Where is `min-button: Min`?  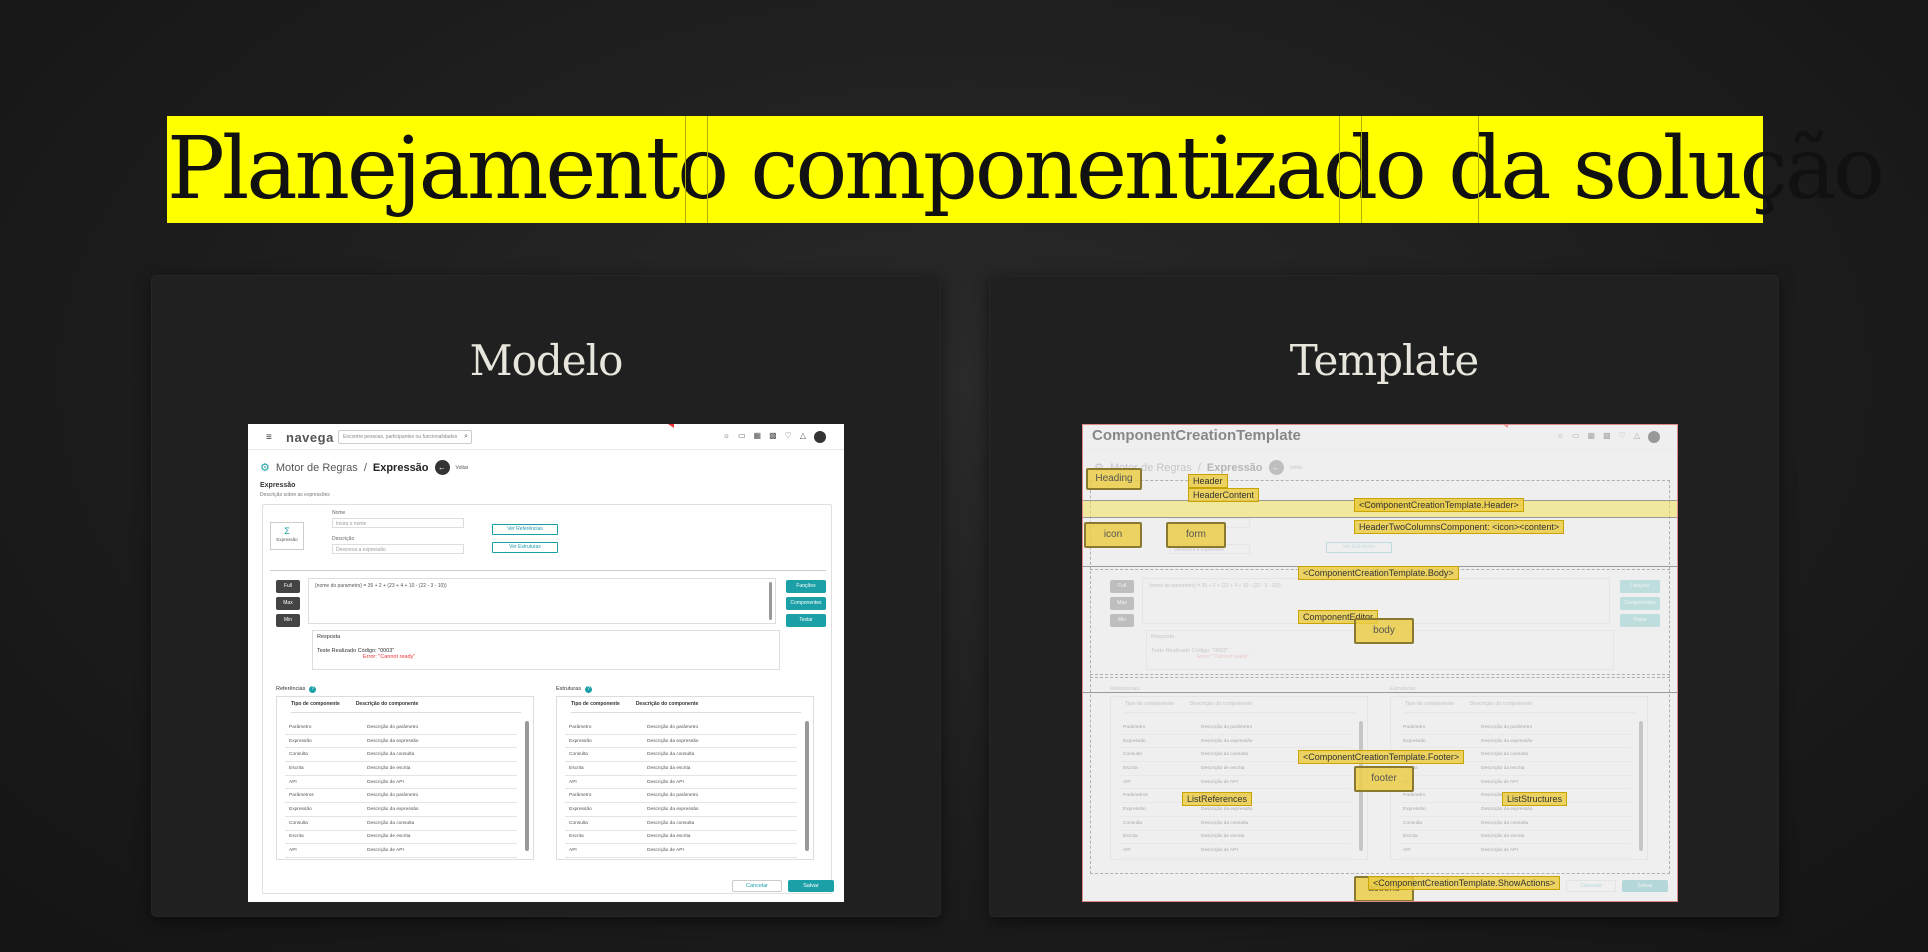 min-button: Min is located at coordinates (288, 620).